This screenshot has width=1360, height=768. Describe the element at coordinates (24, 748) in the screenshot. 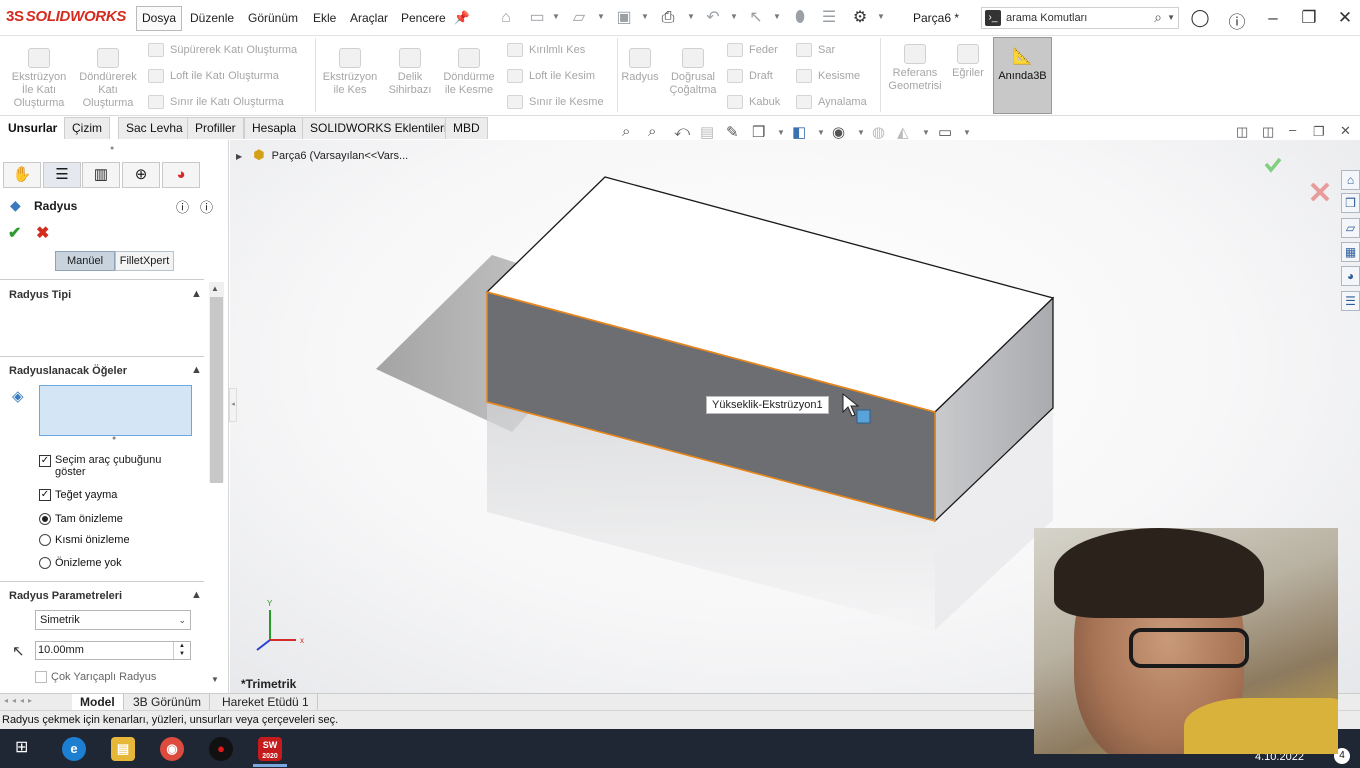

I see `windows-start-icon: ⊞` at that location.